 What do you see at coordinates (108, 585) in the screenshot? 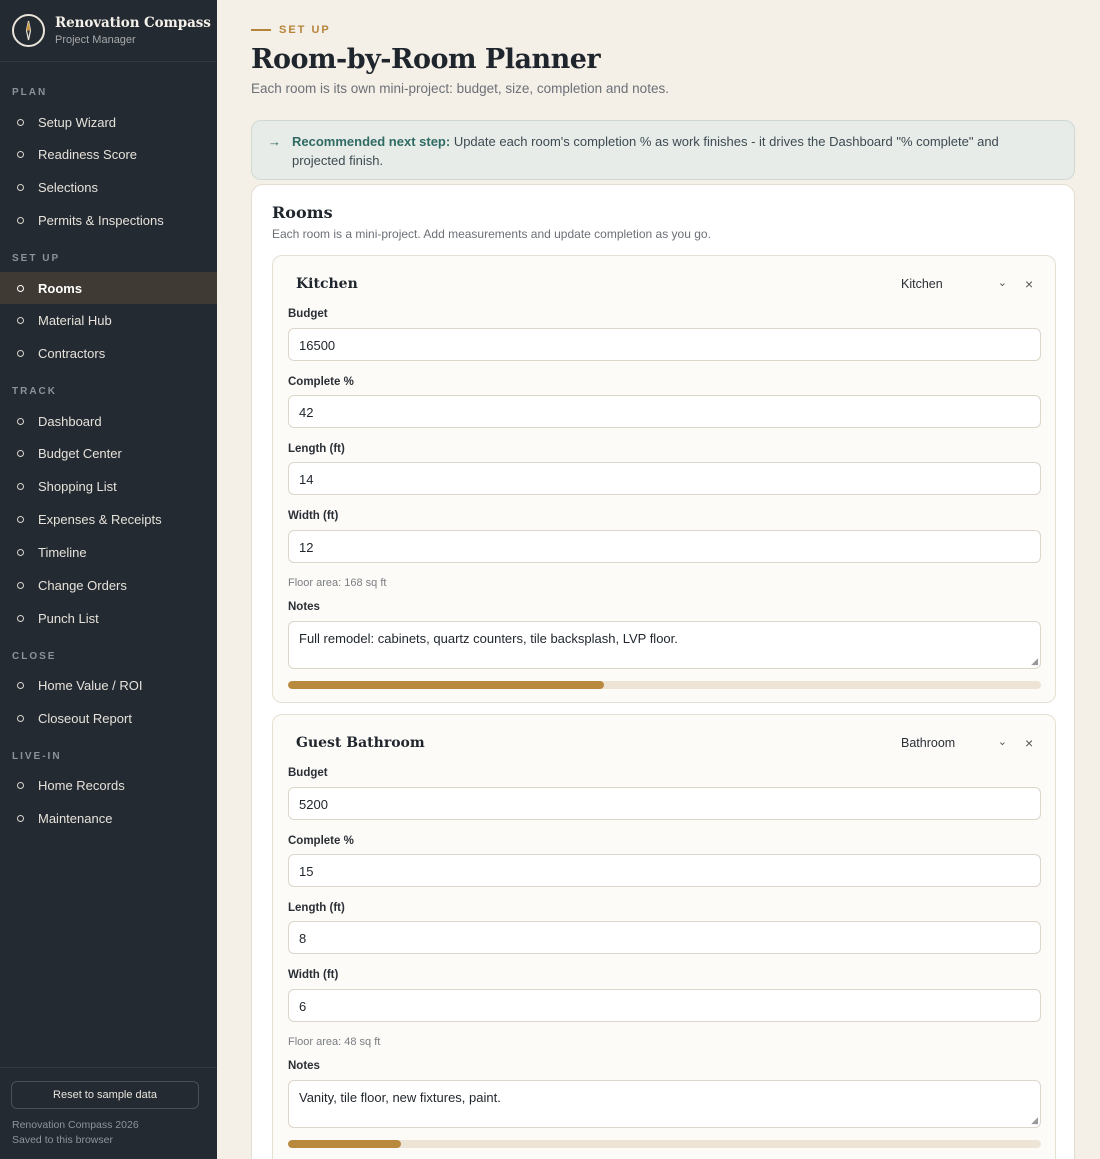
I see `sidebar-item-change-orders: Change Orders` at bounding box center [108, 585].